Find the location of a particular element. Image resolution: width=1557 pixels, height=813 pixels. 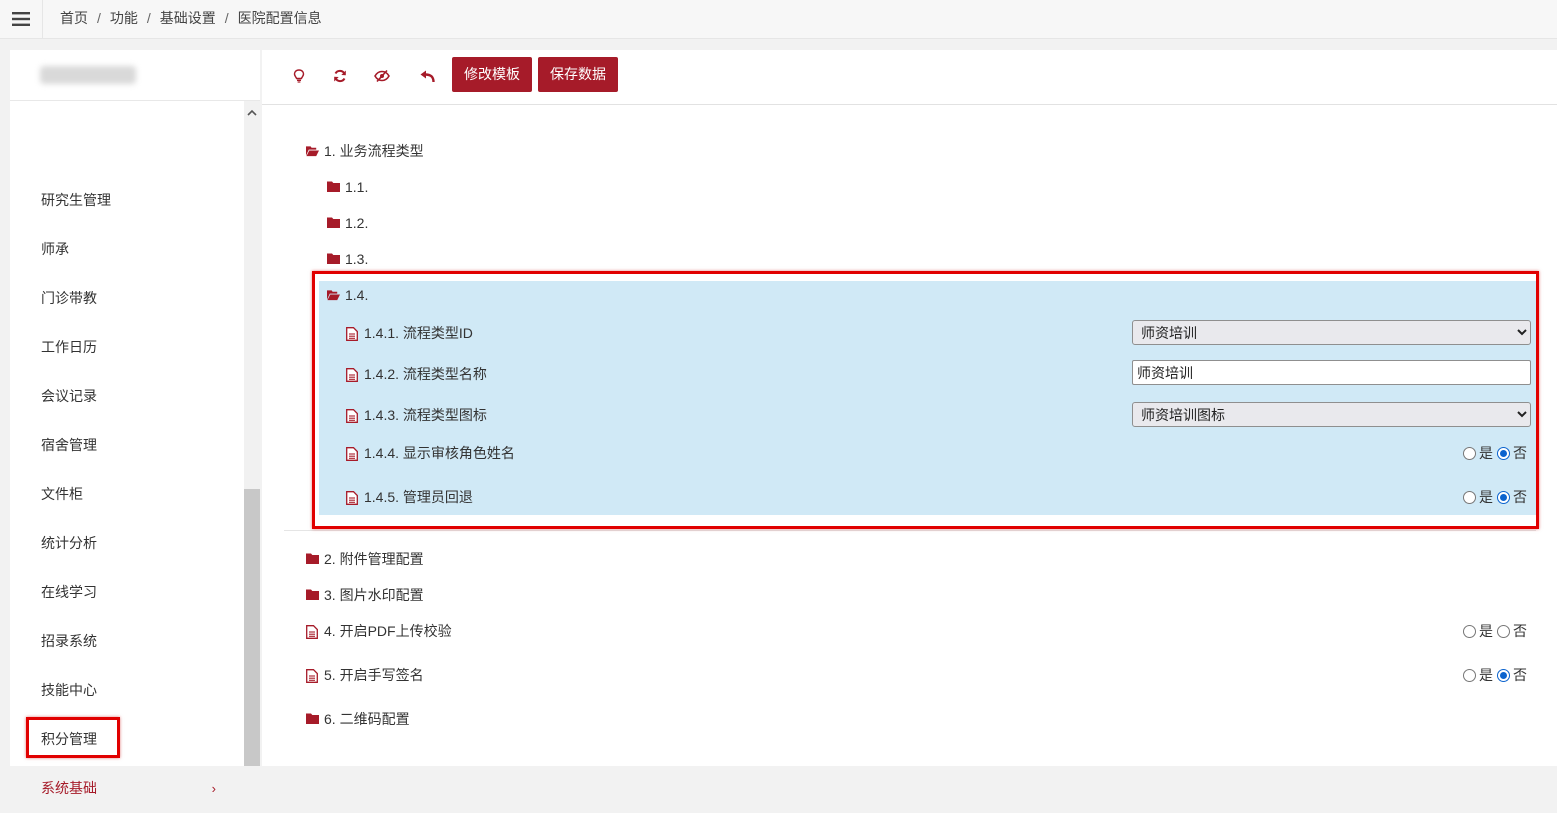

scroll-thumb is located at coordinates (252, 627).